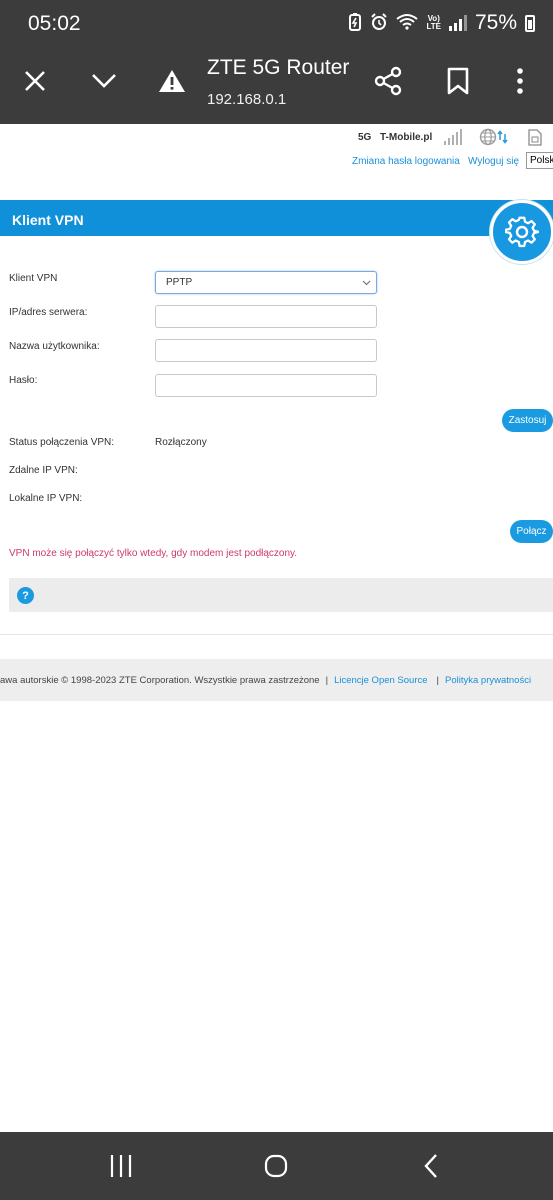  Describe the element at coordinates (535, 140) in the screenshot. I see `sim-card-icon` at that location.